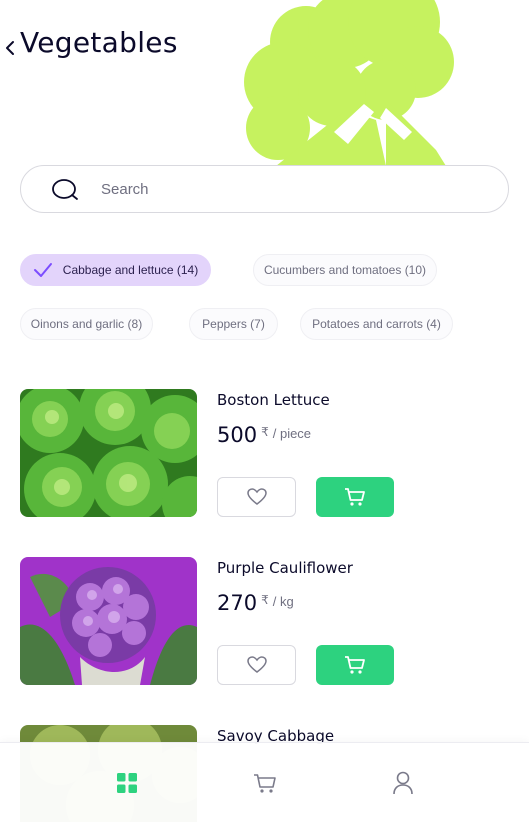 The image size is (529, 822). What do you see at coordinates (130, 270) in the screenshot?
I see `chip-label: Cabbage and lettuce (14)` at bounding box center [130, 270].